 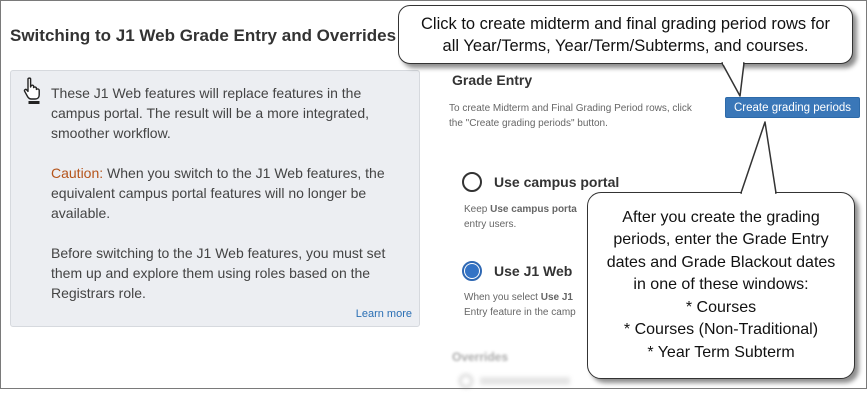 What do you see at coordinates (480, 357) in the screenshot?
I see `overrides-title: Overrides` at bounding box center [480, 357].